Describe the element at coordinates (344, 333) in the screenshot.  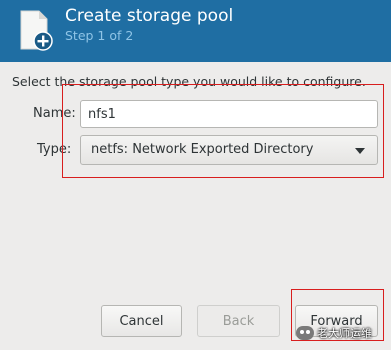
I see `watermark-text: 老大师运维` at that location.